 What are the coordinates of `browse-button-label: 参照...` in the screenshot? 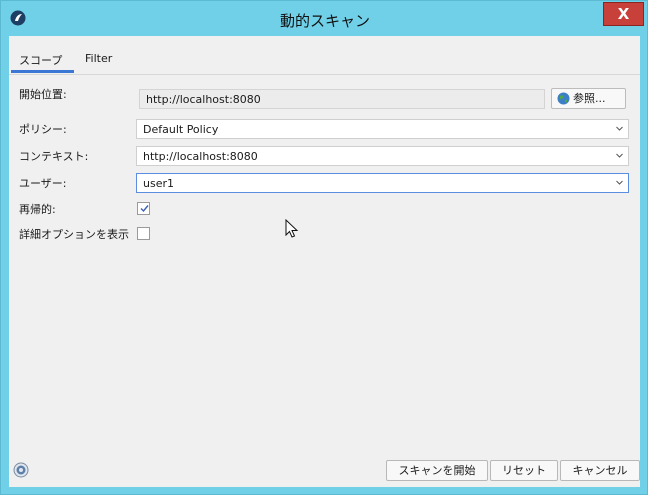 It's located at (589, 98).